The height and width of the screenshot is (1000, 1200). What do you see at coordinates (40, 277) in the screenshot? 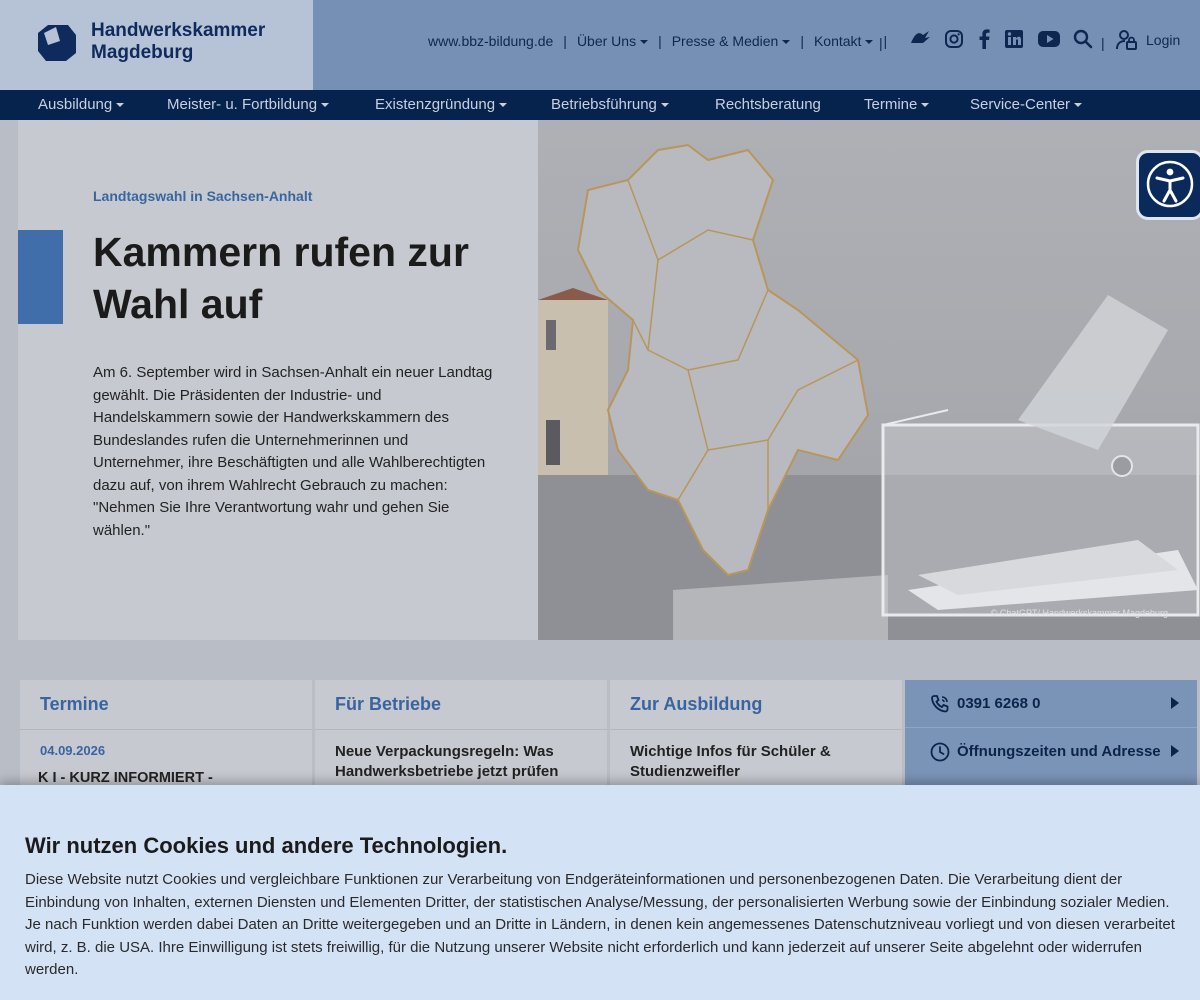
I see `hero-accent-bar` at bounding box center [40, 277].